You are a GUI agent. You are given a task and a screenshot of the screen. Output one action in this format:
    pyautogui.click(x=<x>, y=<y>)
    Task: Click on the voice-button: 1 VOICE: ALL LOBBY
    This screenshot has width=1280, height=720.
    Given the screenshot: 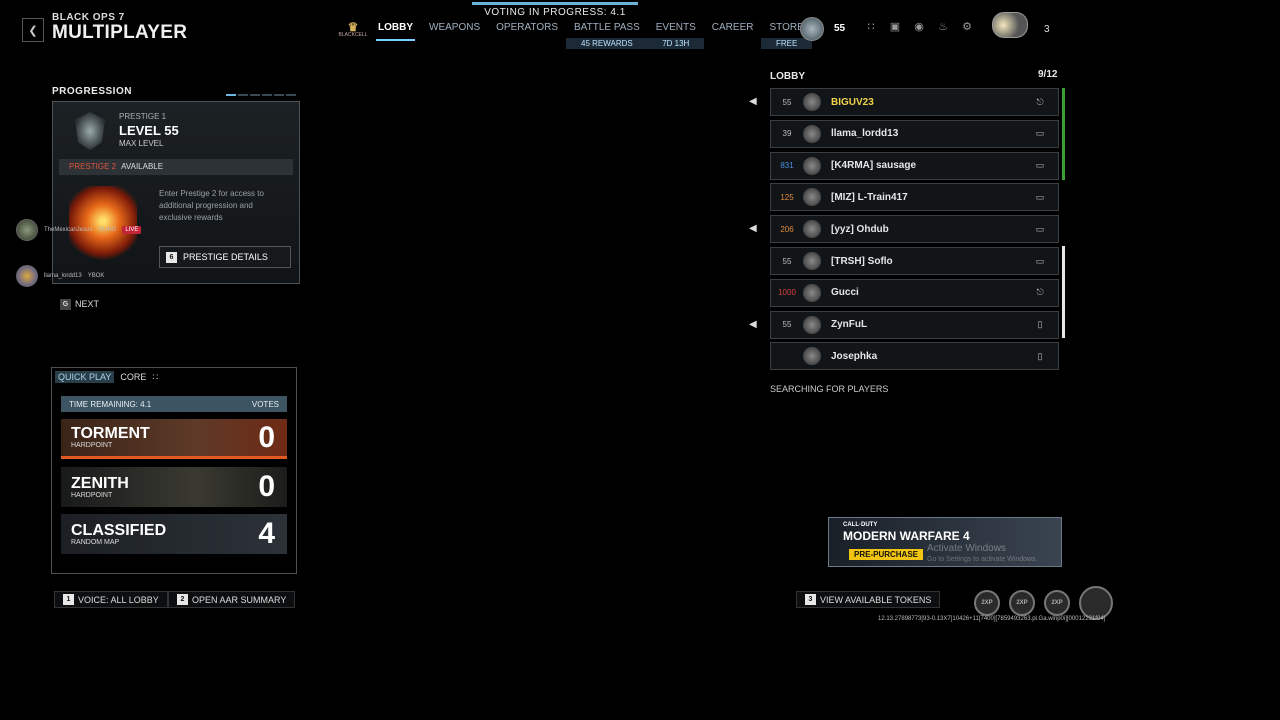 What is the action you would take?
    pyautogui.click(x=111, y=599)
    